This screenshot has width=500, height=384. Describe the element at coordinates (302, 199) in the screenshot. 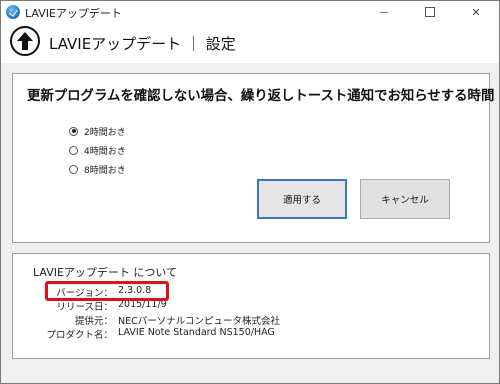

I see `apply-button: 適用する` at that location.